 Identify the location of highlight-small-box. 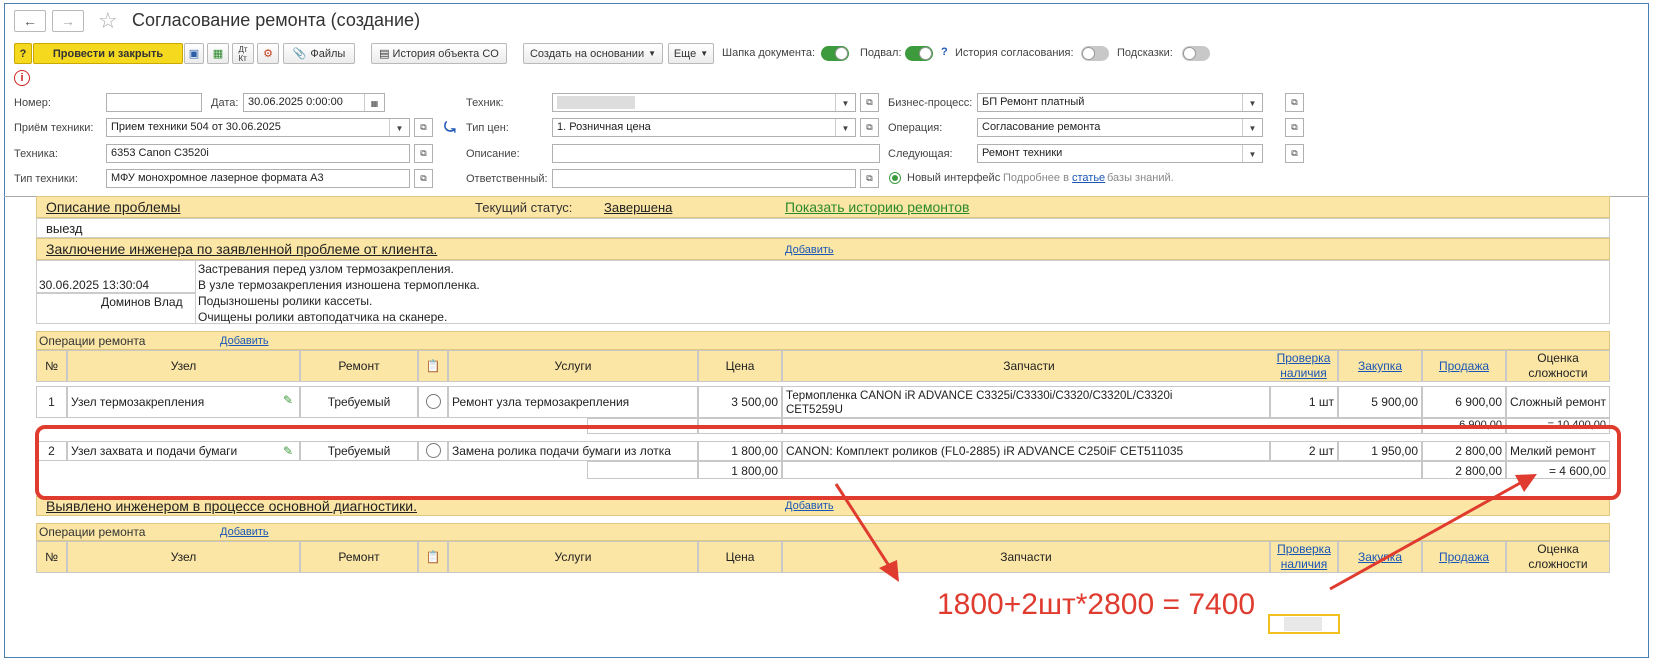
(1304, 624).